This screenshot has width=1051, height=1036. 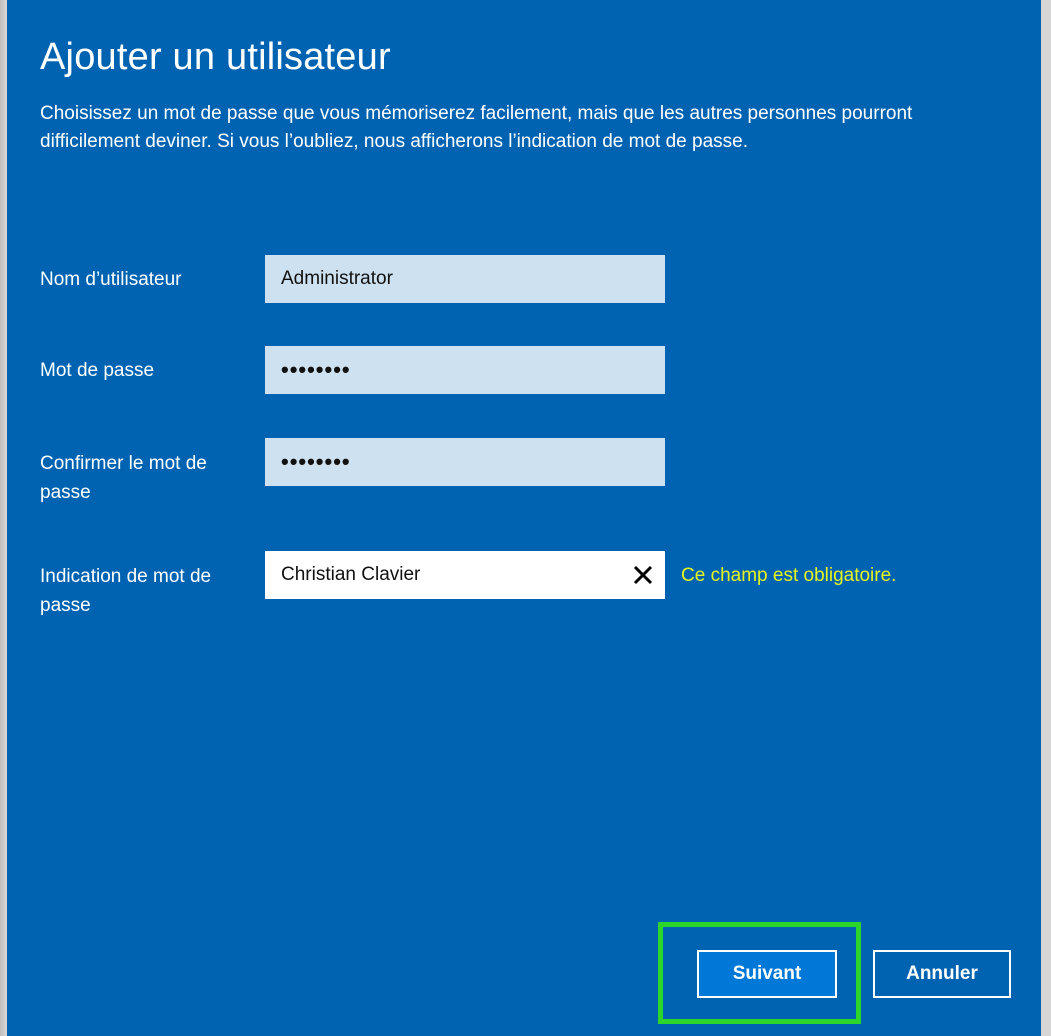 What do you see at coordinates (942, 974) in the screenshot?
I see `cancel-button: Annuler` at bounding box center [942, 974].